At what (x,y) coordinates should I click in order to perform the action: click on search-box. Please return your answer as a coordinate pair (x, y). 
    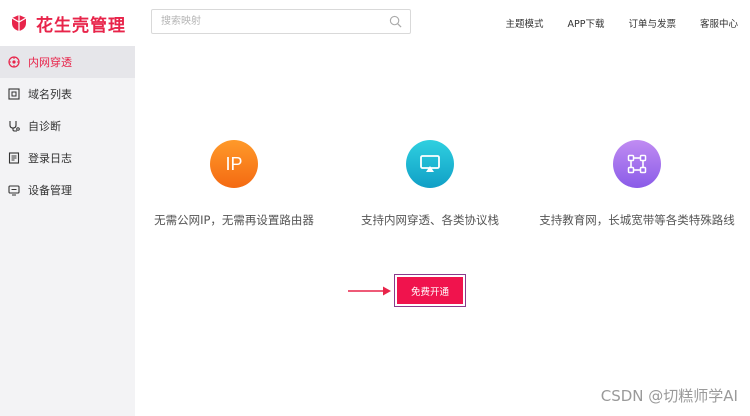
    Looking at the image, I should click on (281, 21).